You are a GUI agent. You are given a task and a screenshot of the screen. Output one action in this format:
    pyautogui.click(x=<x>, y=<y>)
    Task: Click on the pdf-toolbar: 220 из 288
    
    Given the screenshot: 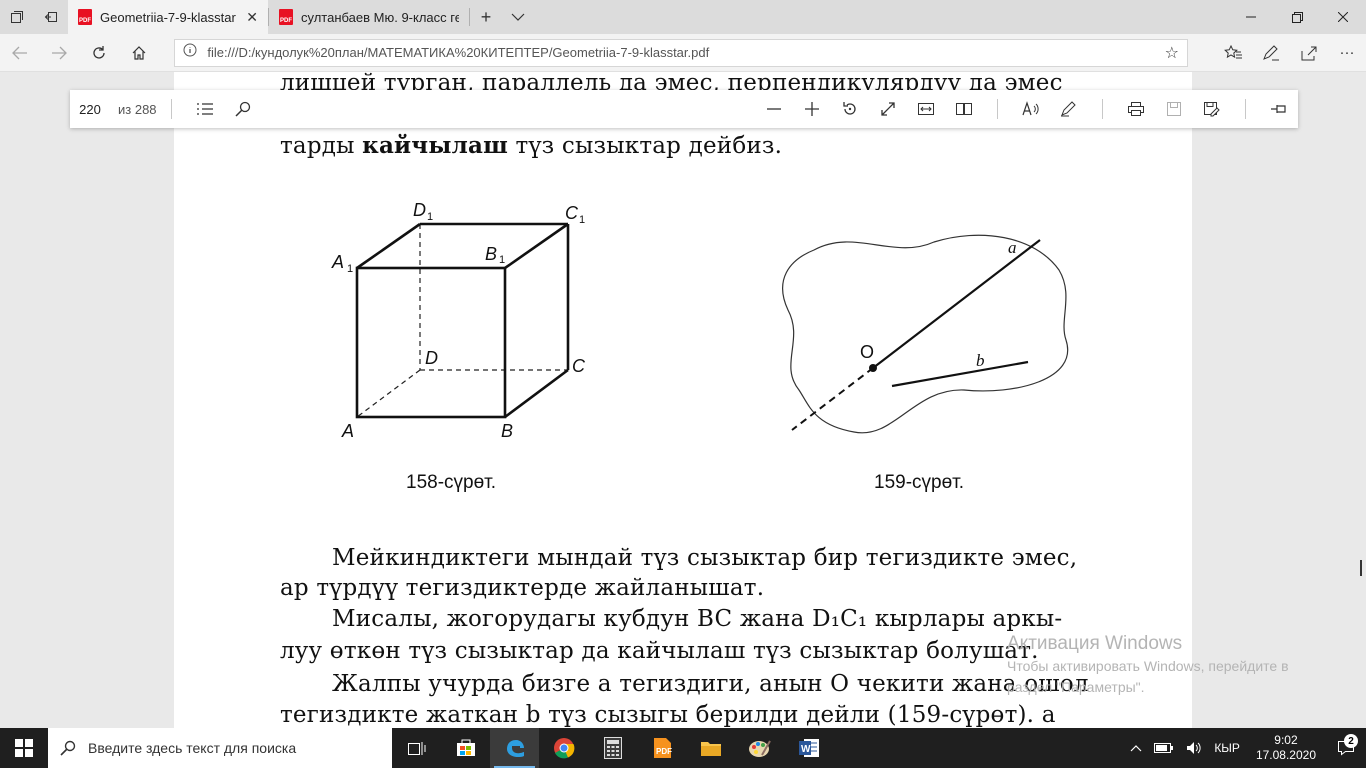 What is the action you would take?
    pyautogui.click(x=684, y=109)
    